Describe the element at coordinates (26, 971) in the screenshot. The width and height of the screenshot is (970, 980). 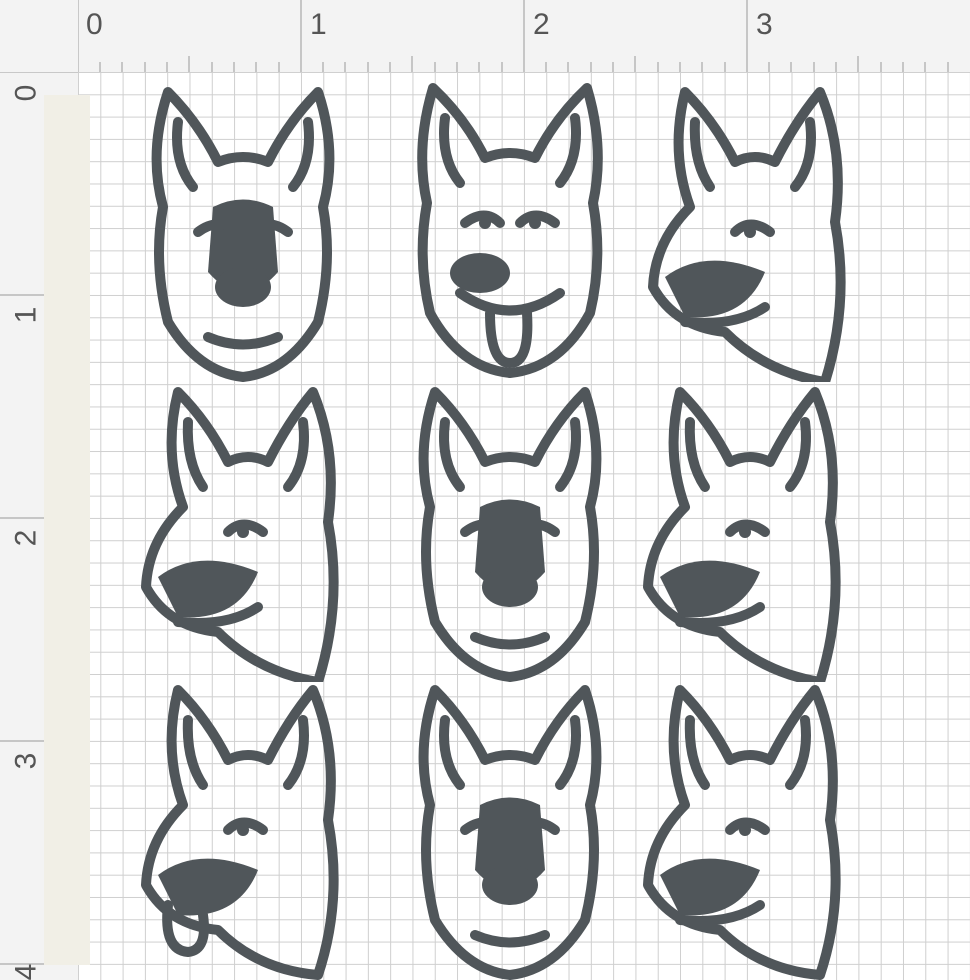
I see `ruler-left-label-4: 4` at that location.